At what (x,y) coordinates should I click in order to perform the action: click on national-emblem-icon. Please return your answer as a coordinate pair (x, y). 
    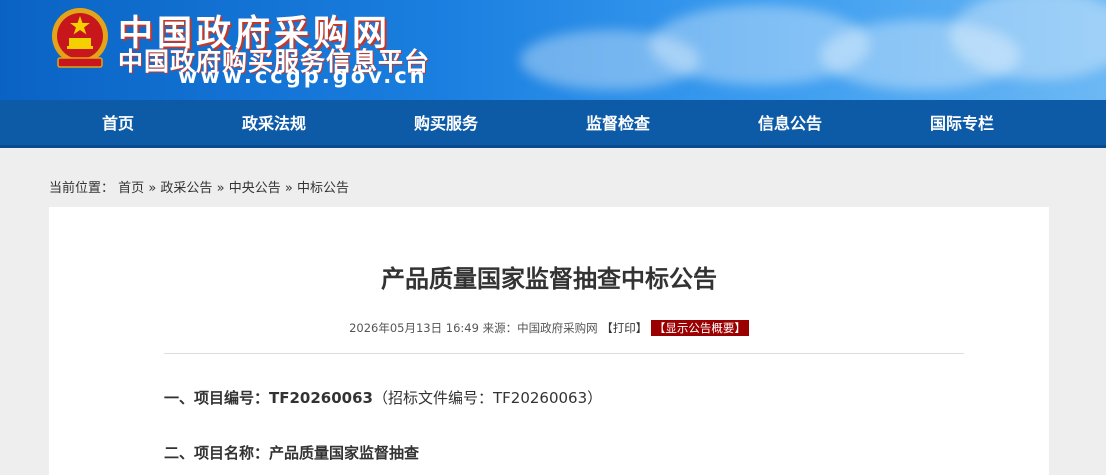
    Looking at the image, I should click on (80, 38).